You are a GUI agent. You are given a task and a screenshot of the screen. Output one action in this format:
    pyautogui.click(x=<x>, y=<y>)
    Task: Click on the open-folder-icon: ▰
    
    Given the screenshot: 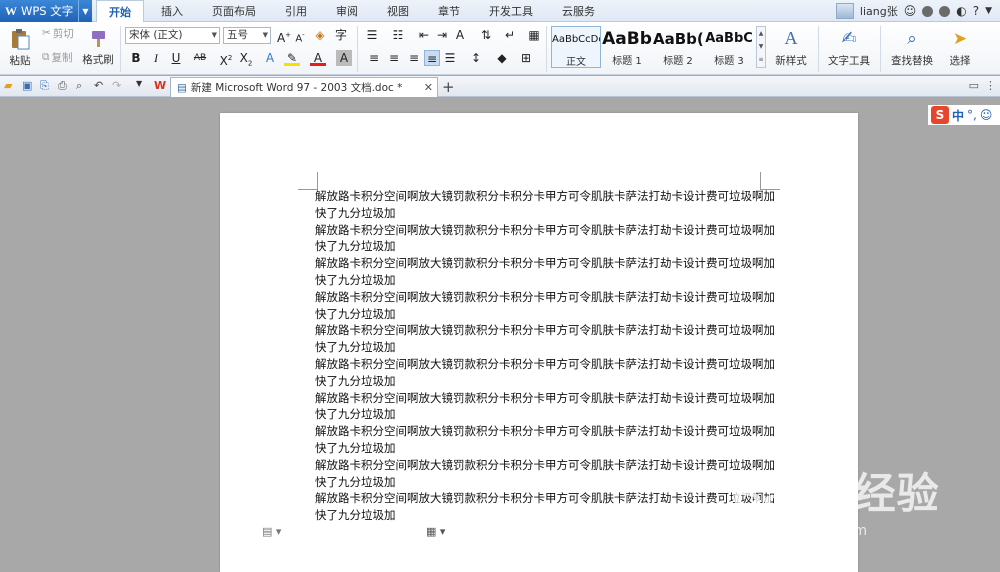 What is the action you would take?
    pyautogui.click(x=11, y=86)
    